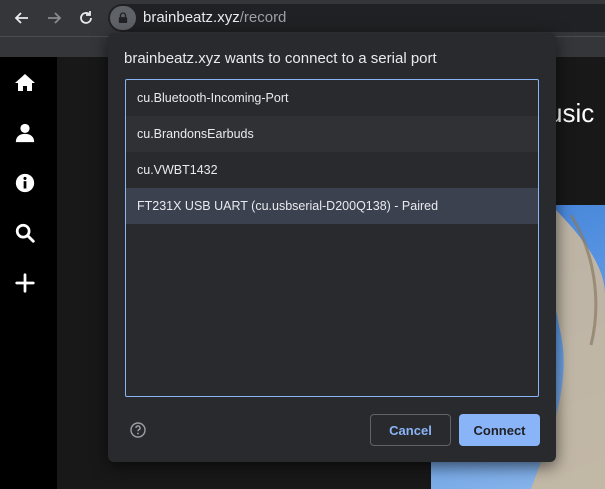 The height and width of the screenshot is (489, 605). I want to click on port-label: cu.BrandonsEarbuds, so click(195, 134).